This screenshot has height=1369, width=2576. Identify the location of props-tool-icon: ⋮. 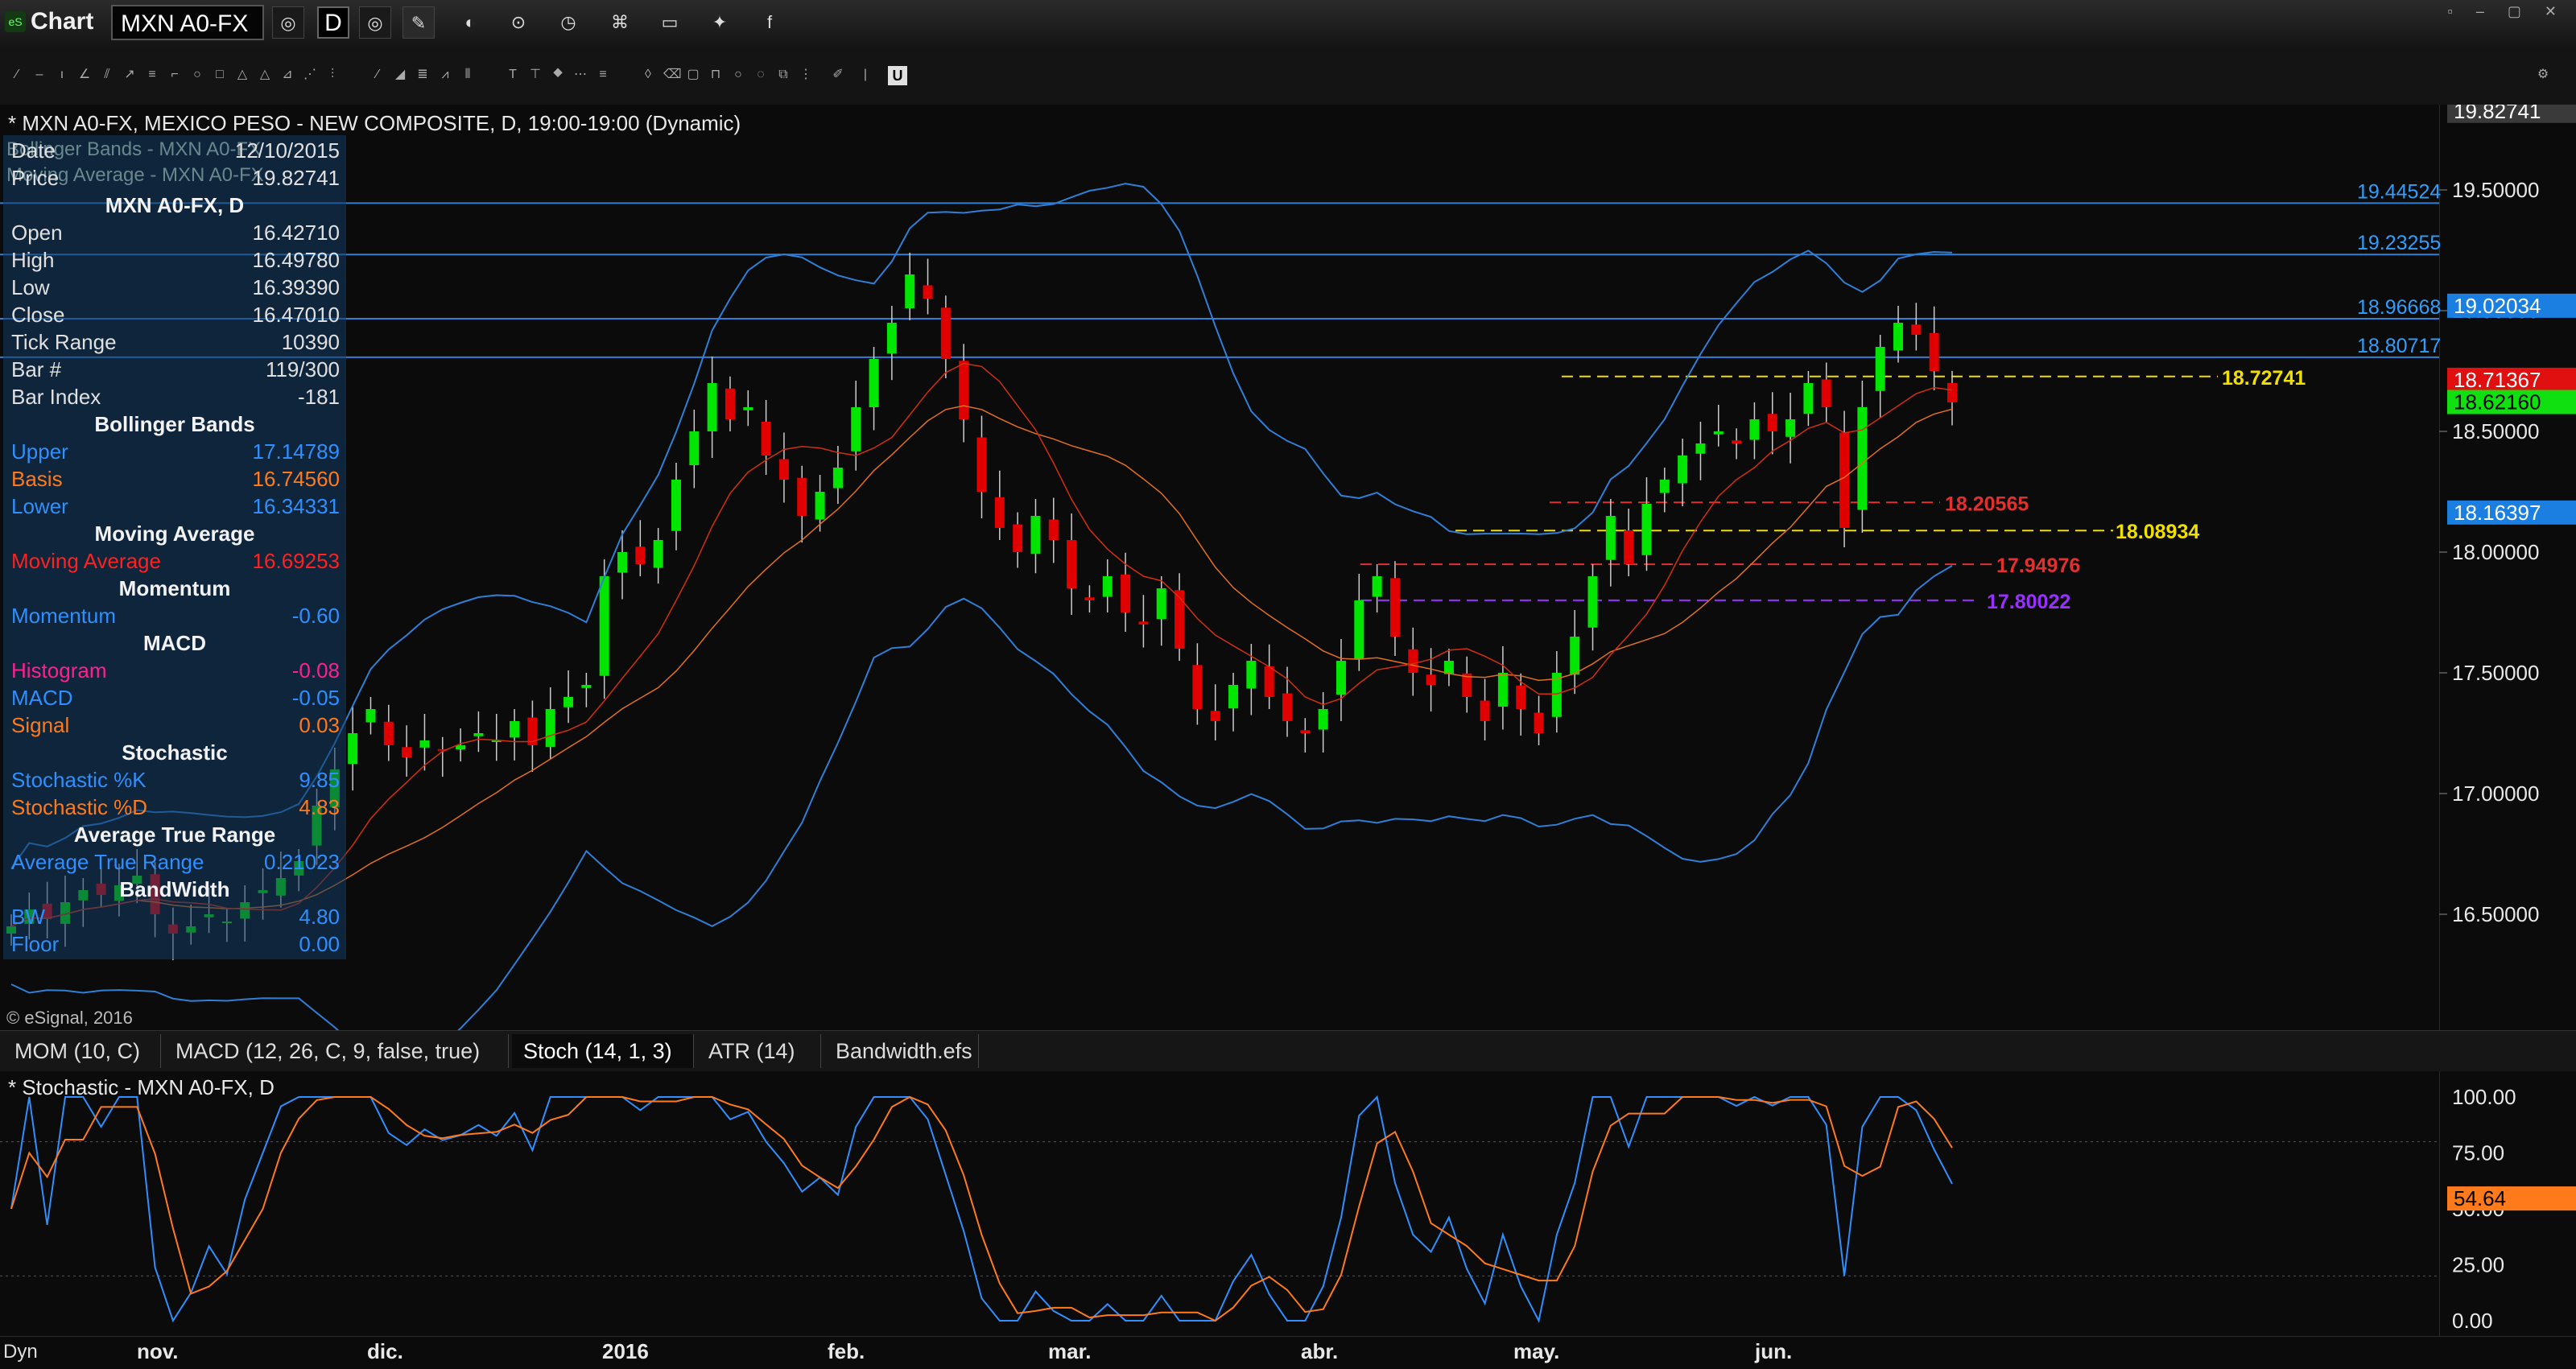
(806, 75).